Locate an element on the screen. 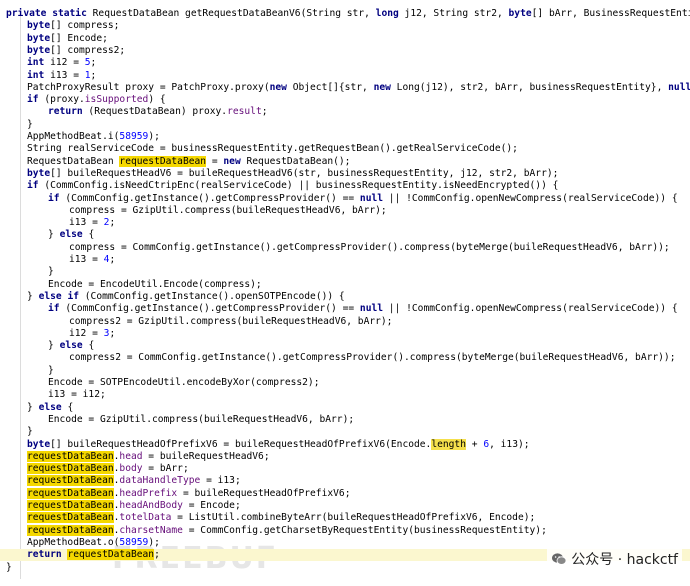 The width and height of the screenshot is (690, 586). code-token: 58959 is located at coordinates (134, 136).